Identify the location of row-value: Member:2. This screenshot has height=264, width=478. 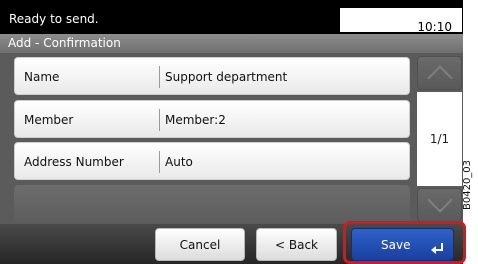
(195, 120).